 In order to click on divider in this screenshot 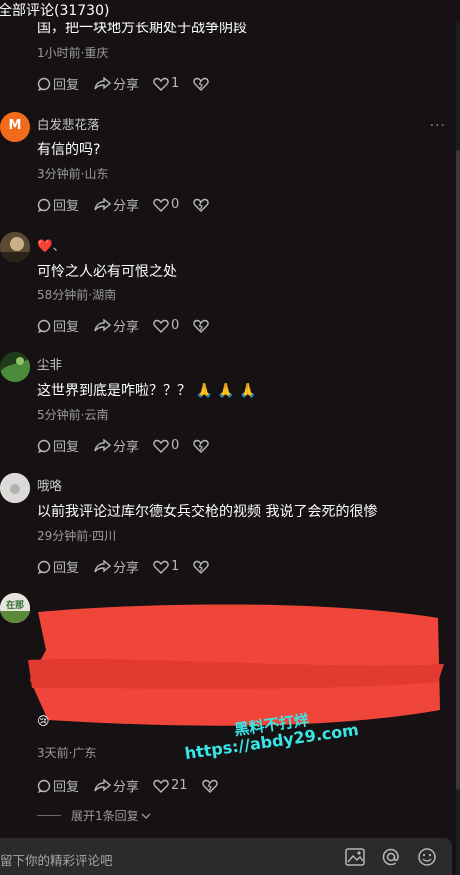, I will do `click(49, 815)`.